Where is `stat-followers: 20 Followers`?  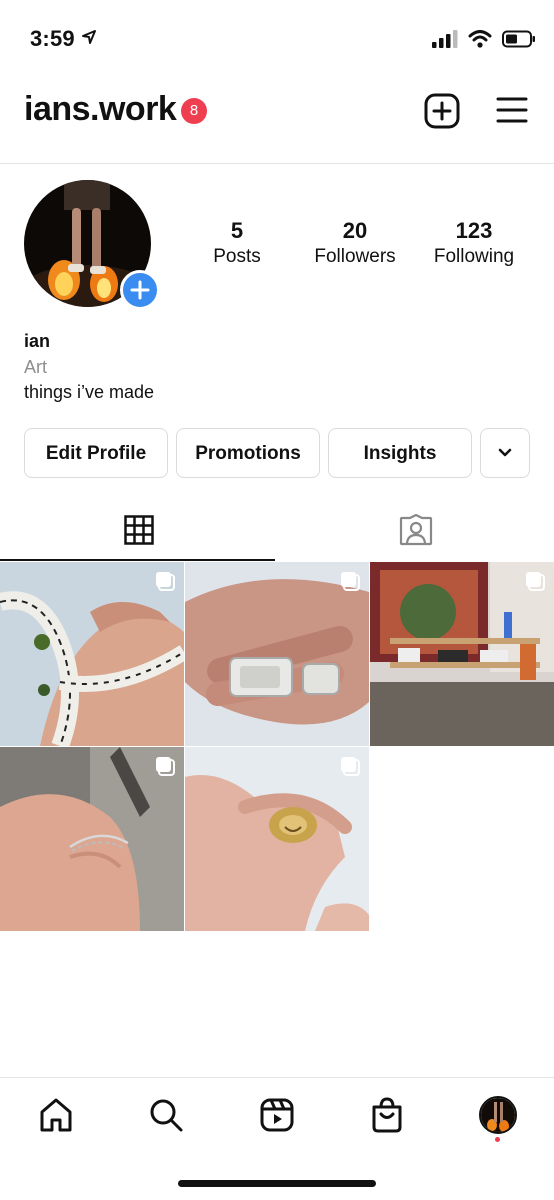 stat-followers: 20 Followers is located at coordinates (355, 243).